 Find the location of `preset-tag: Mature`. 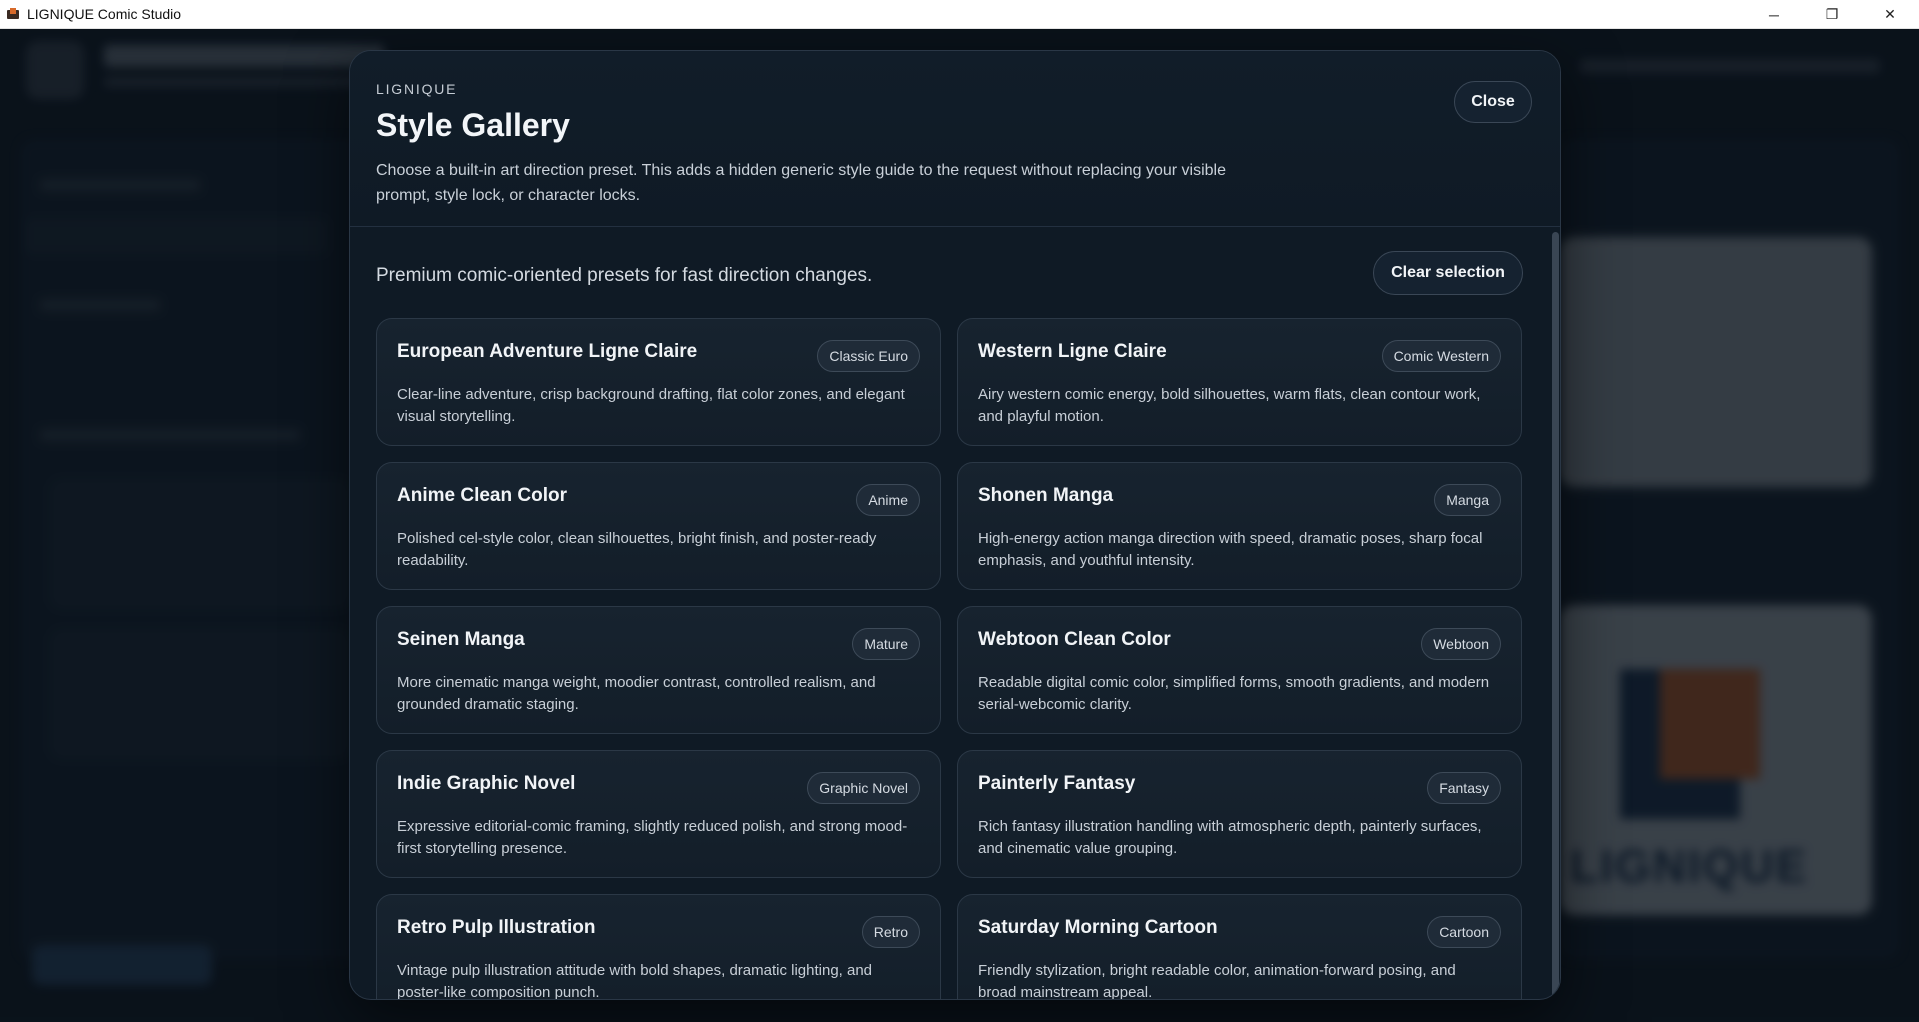

preset-tag: Mature is located at coordinates (886, 644).